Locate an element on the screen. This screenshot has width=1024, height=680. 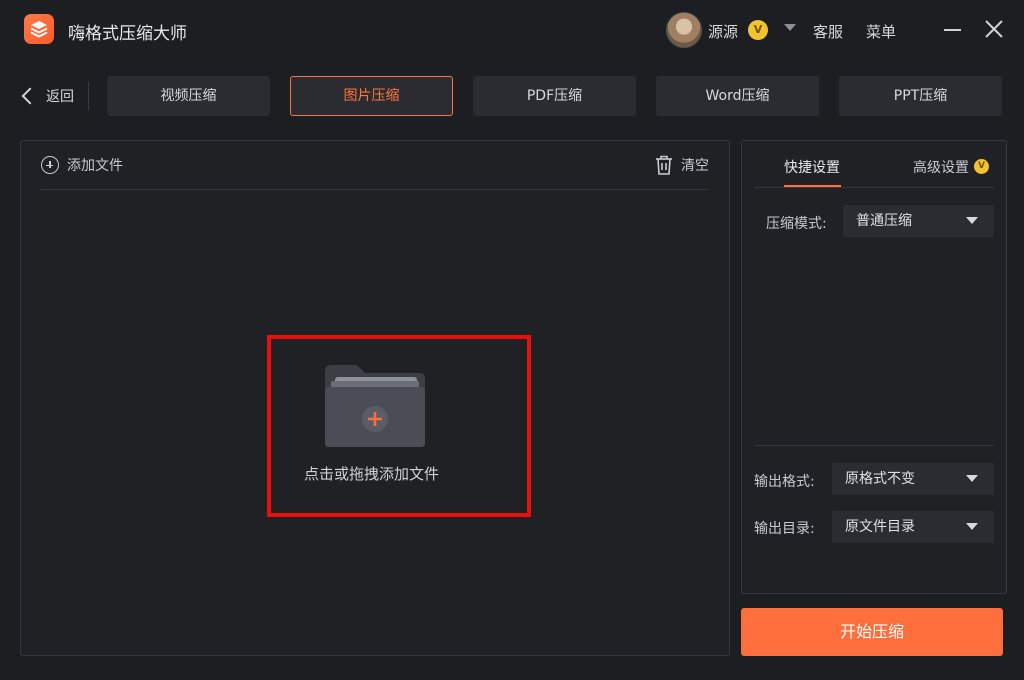
add-circle-icon is located at coordinates (50, 165).